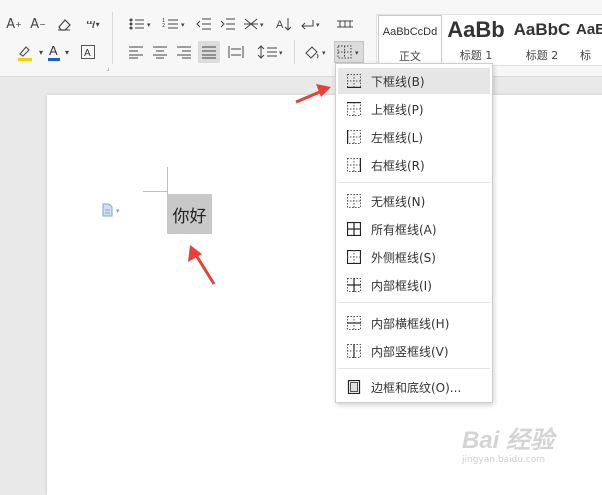 The width and height of the screenshot is (602, 495). Describe the element at coordinates (313, 94) in the screenshot. I see `annotation-arrow-menu` at that location.